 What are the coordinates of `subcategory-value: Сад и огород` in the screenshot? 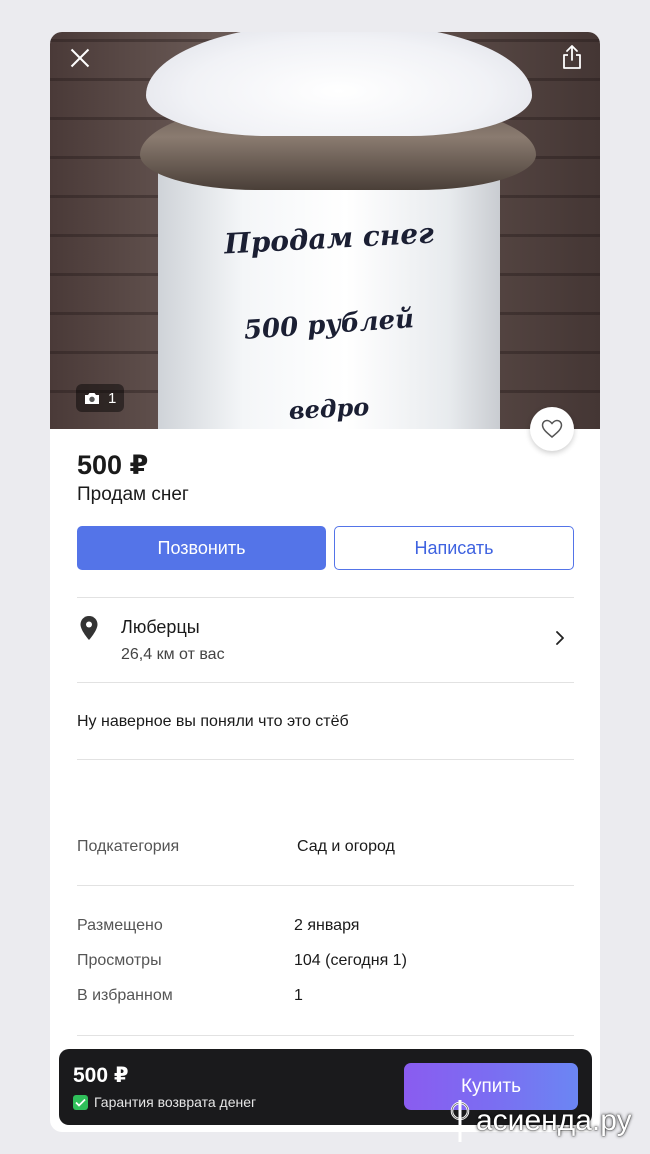 It's located at (346, 846).